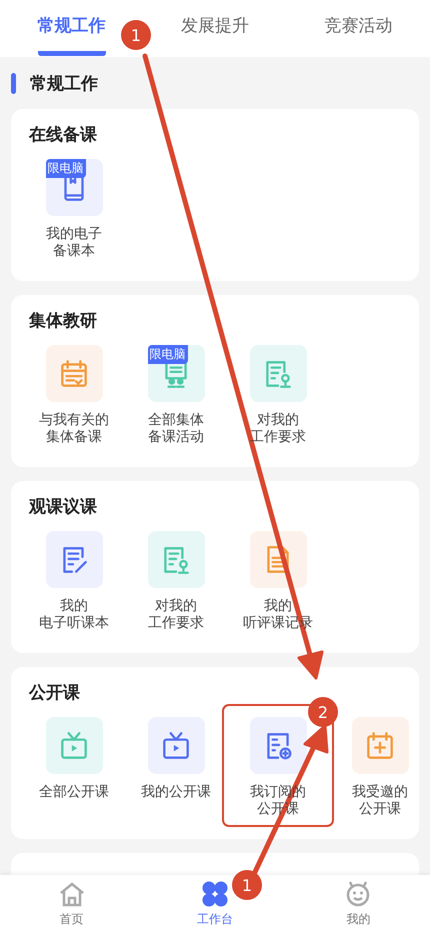 Image resolution: width=430 pixels, height=932 pixels. Describe the element at coordinates (63, 135) in the screenshot. I see `card-title: 在线备课` at that location.